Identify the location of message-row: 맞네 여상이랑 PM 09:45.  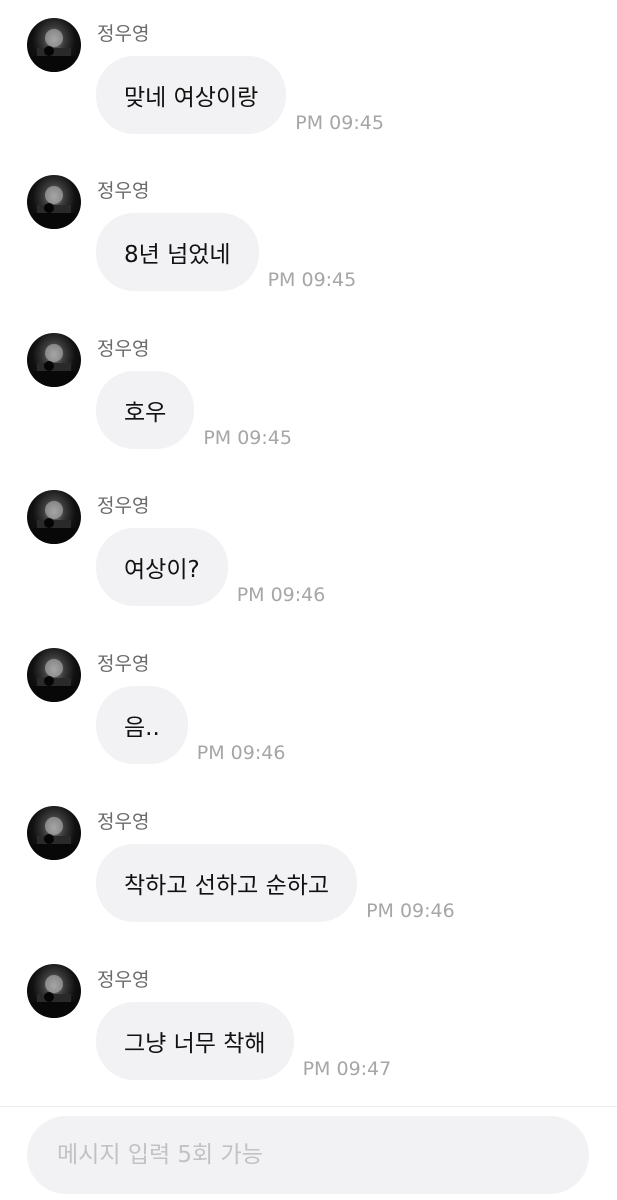
(240, 95).